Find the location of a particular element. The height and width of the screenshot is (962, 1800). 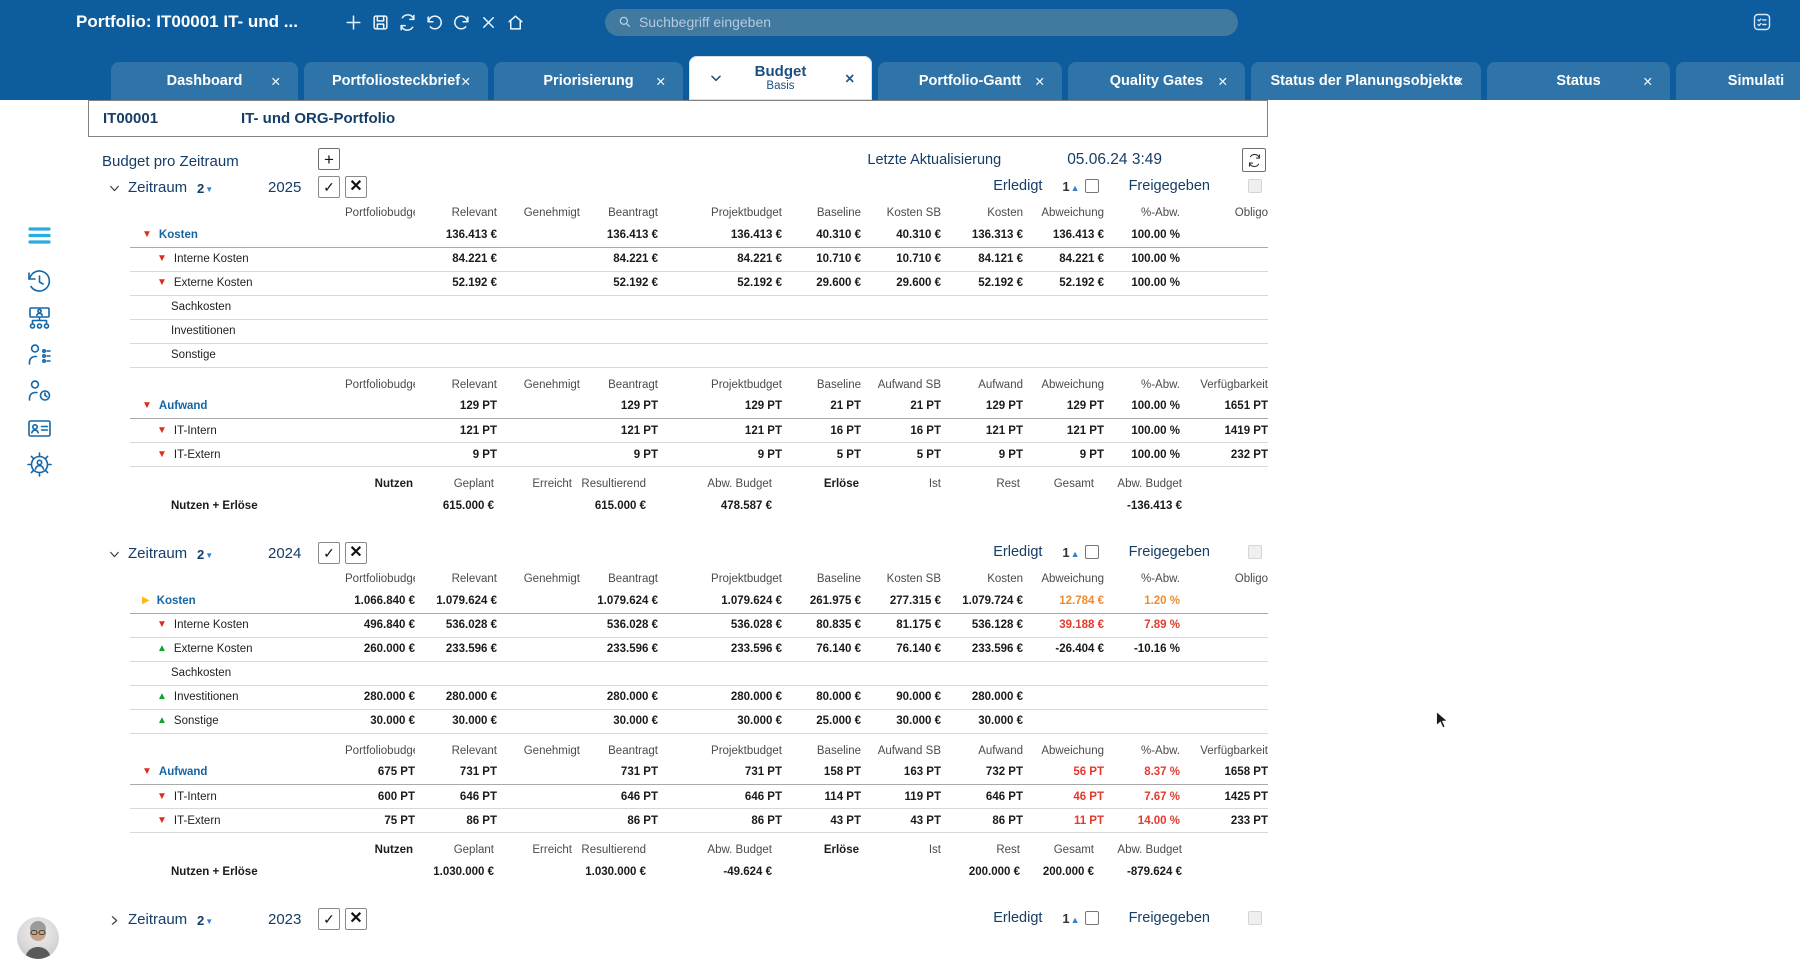

cell: 163 PT is located at coordinates (922, 772).